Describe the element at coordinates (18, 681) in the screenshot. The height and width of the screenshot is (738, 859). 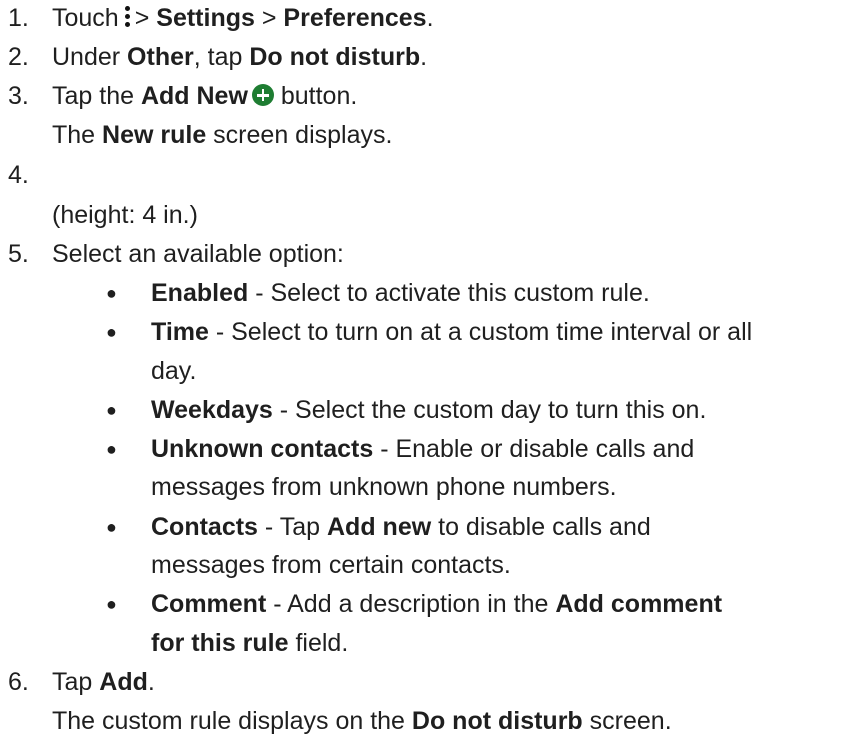
I see `step-number: 6.` at that location.